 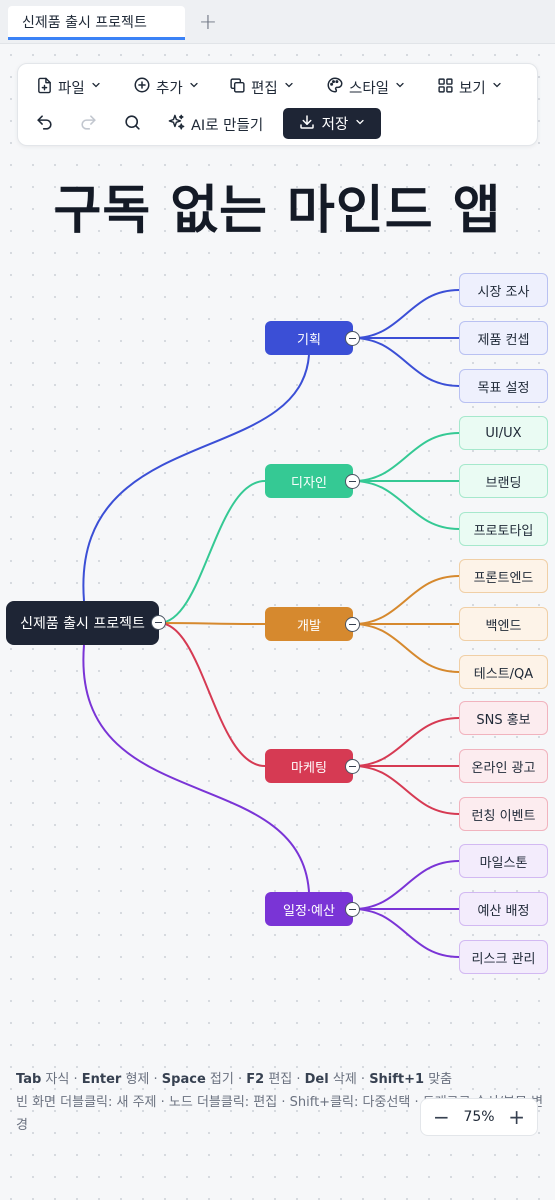 What do you see at coordinates (280, 1079) in the screenshot?
I see `help-desc: 편집` at bounding box center [280, 1079].